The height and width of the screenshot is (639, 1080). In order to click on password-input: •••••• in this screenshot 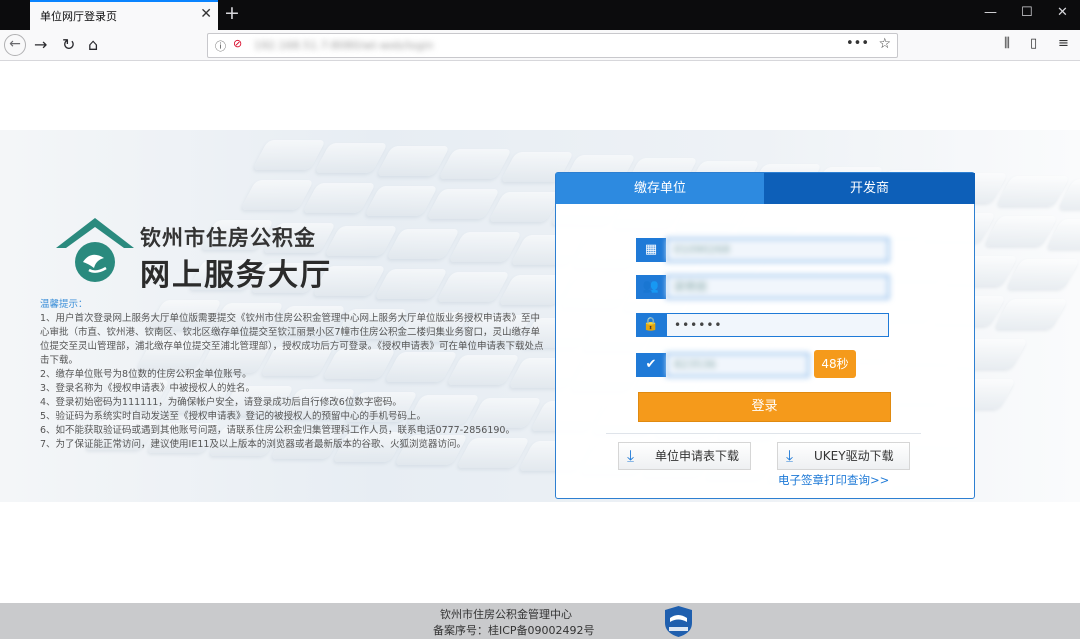, I will do `click(777, 325)`.